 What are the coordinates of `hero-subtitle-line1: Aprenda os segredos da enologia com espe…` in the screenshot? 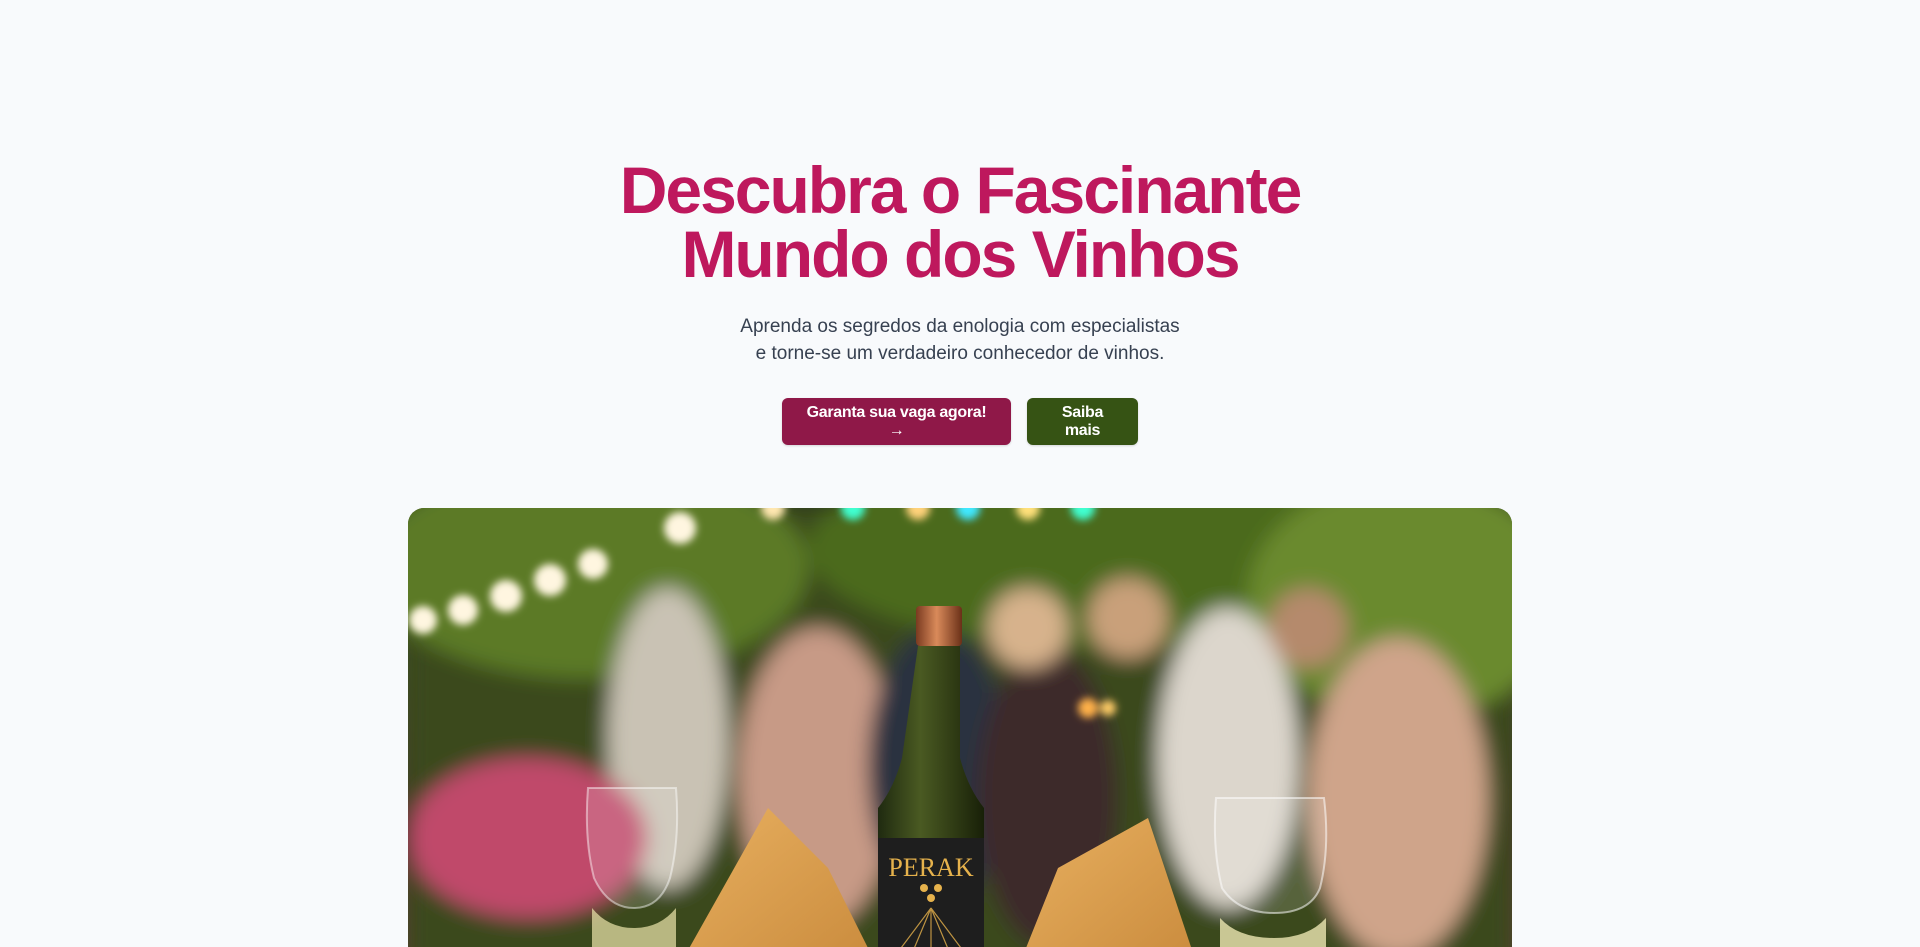 It's located at (960, 326).